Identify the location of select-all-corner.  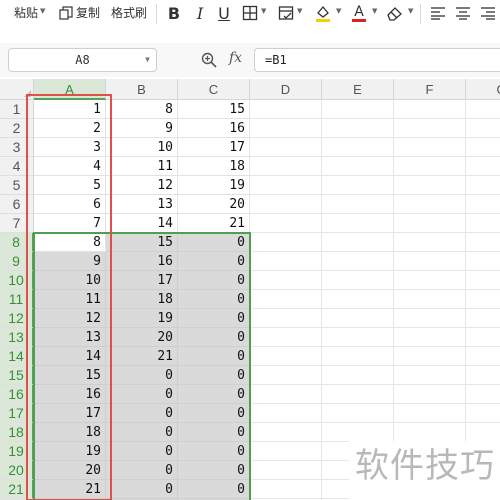
(17, 89).